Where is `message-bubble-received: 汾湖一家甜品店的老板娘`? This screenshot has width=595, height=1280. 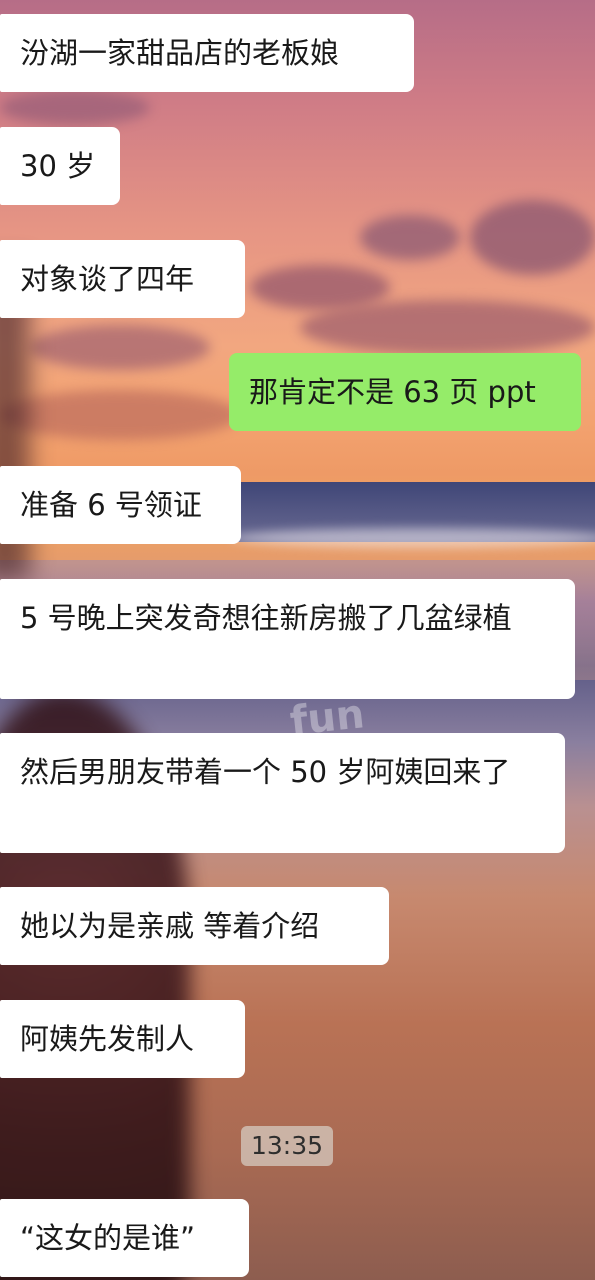 message-bubble-received: 汾湖一家甜品店的老板娘 is located at coordinates (207, 53).